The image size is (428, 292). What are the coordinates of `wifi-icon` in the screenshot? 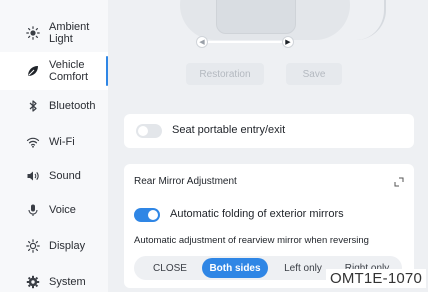 It's located at (33, 142).